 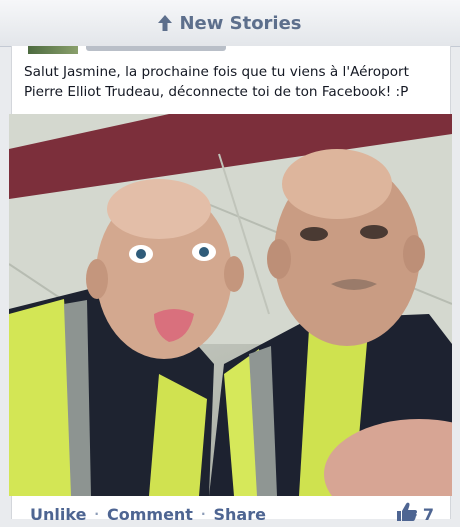 I want to click on like-count: 7, so click(x=428, y=514).